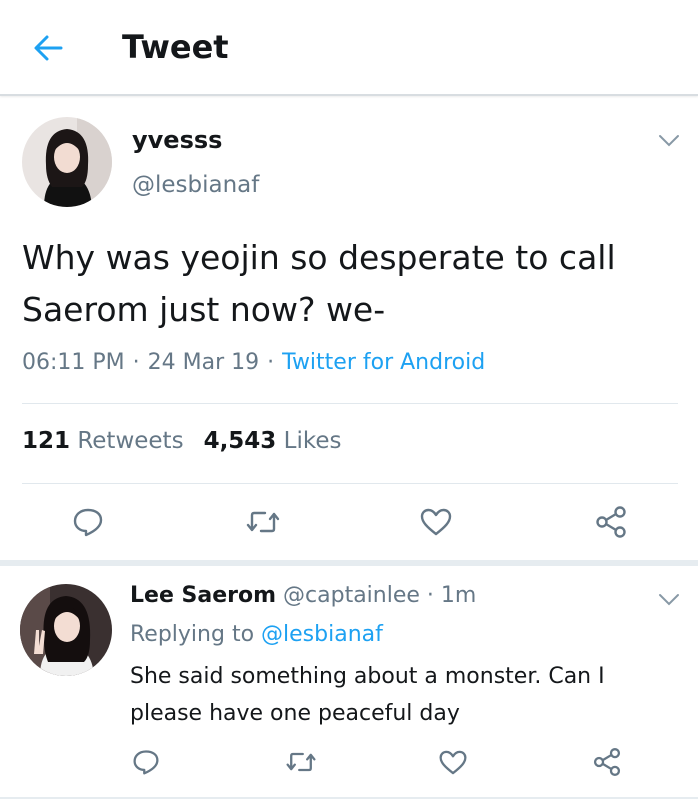  Describe the element at coordinates (203, 362) in the screenshot. I see `tweet-date: 24 Mar 19` at that location.